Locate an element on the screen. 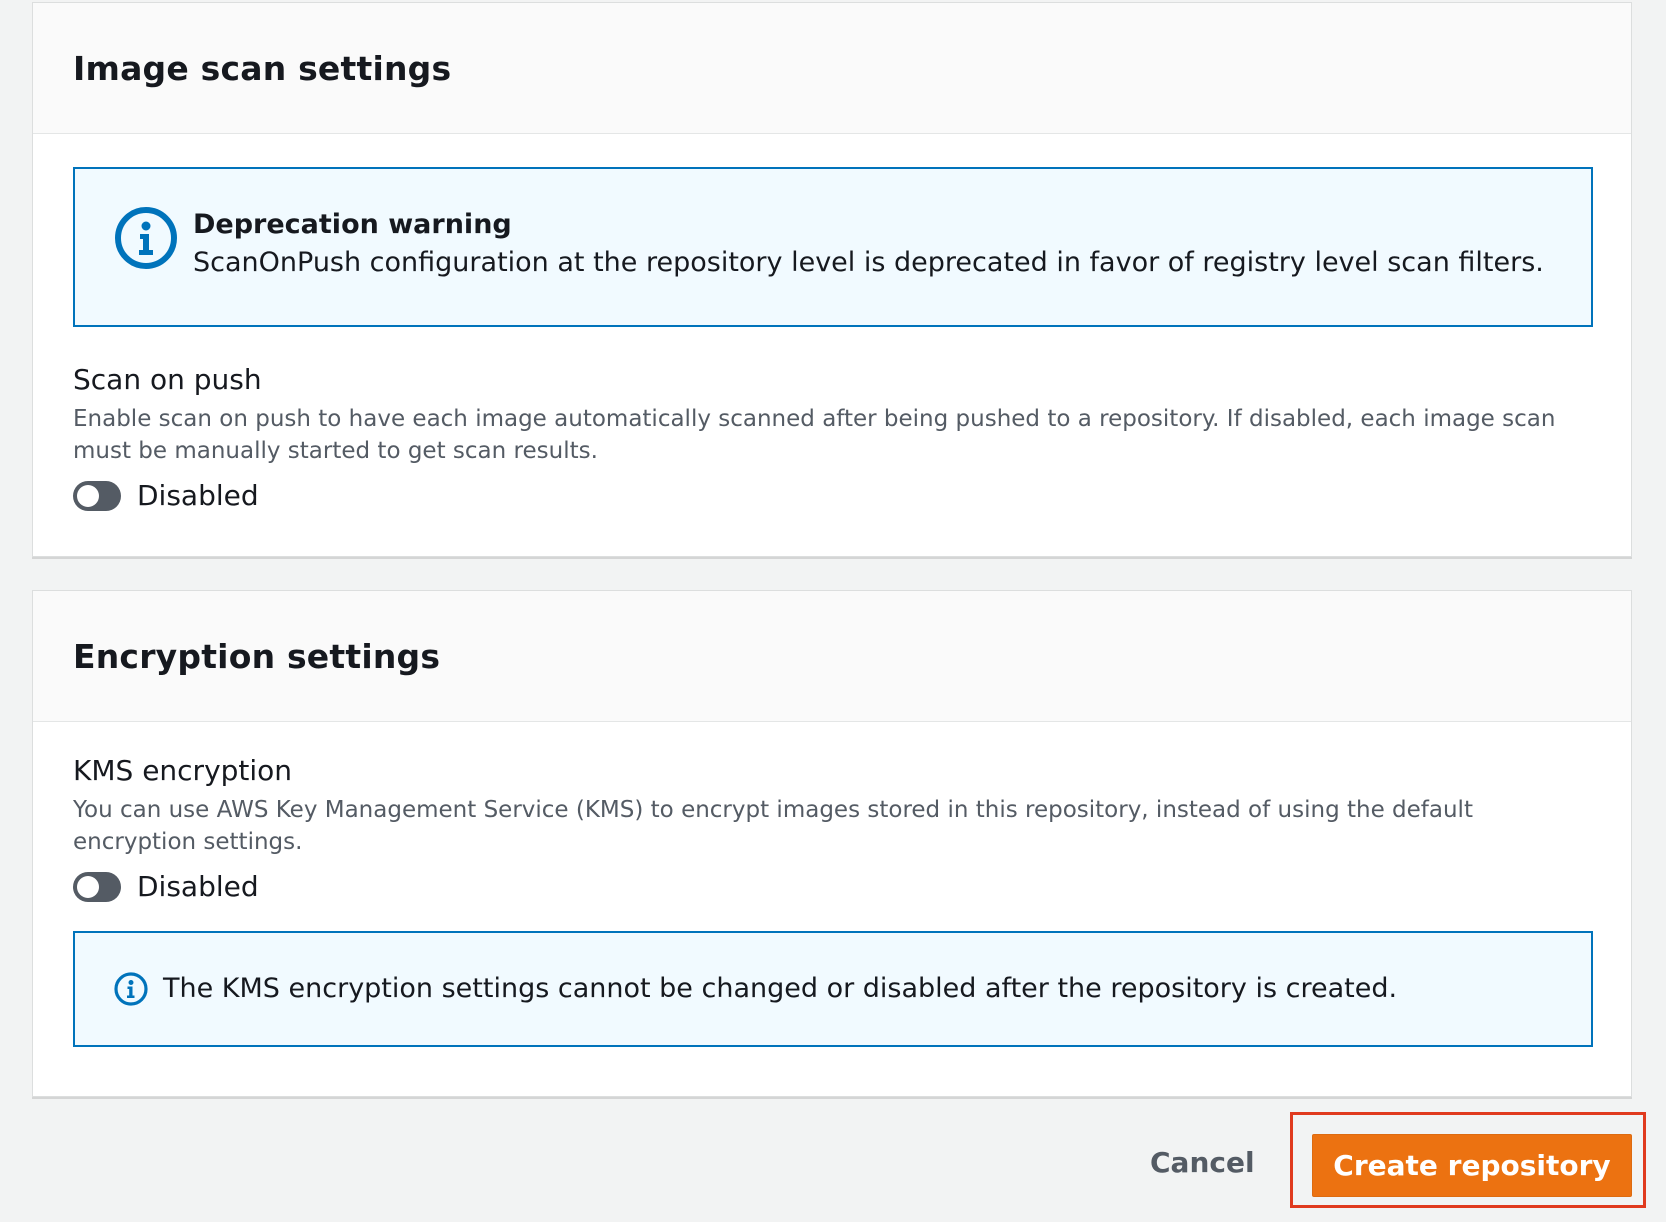 Image resolution: width=1666 pixels, height=1222 pixels. cancel-button: Cancel is located at coordinates (1202, 1162).